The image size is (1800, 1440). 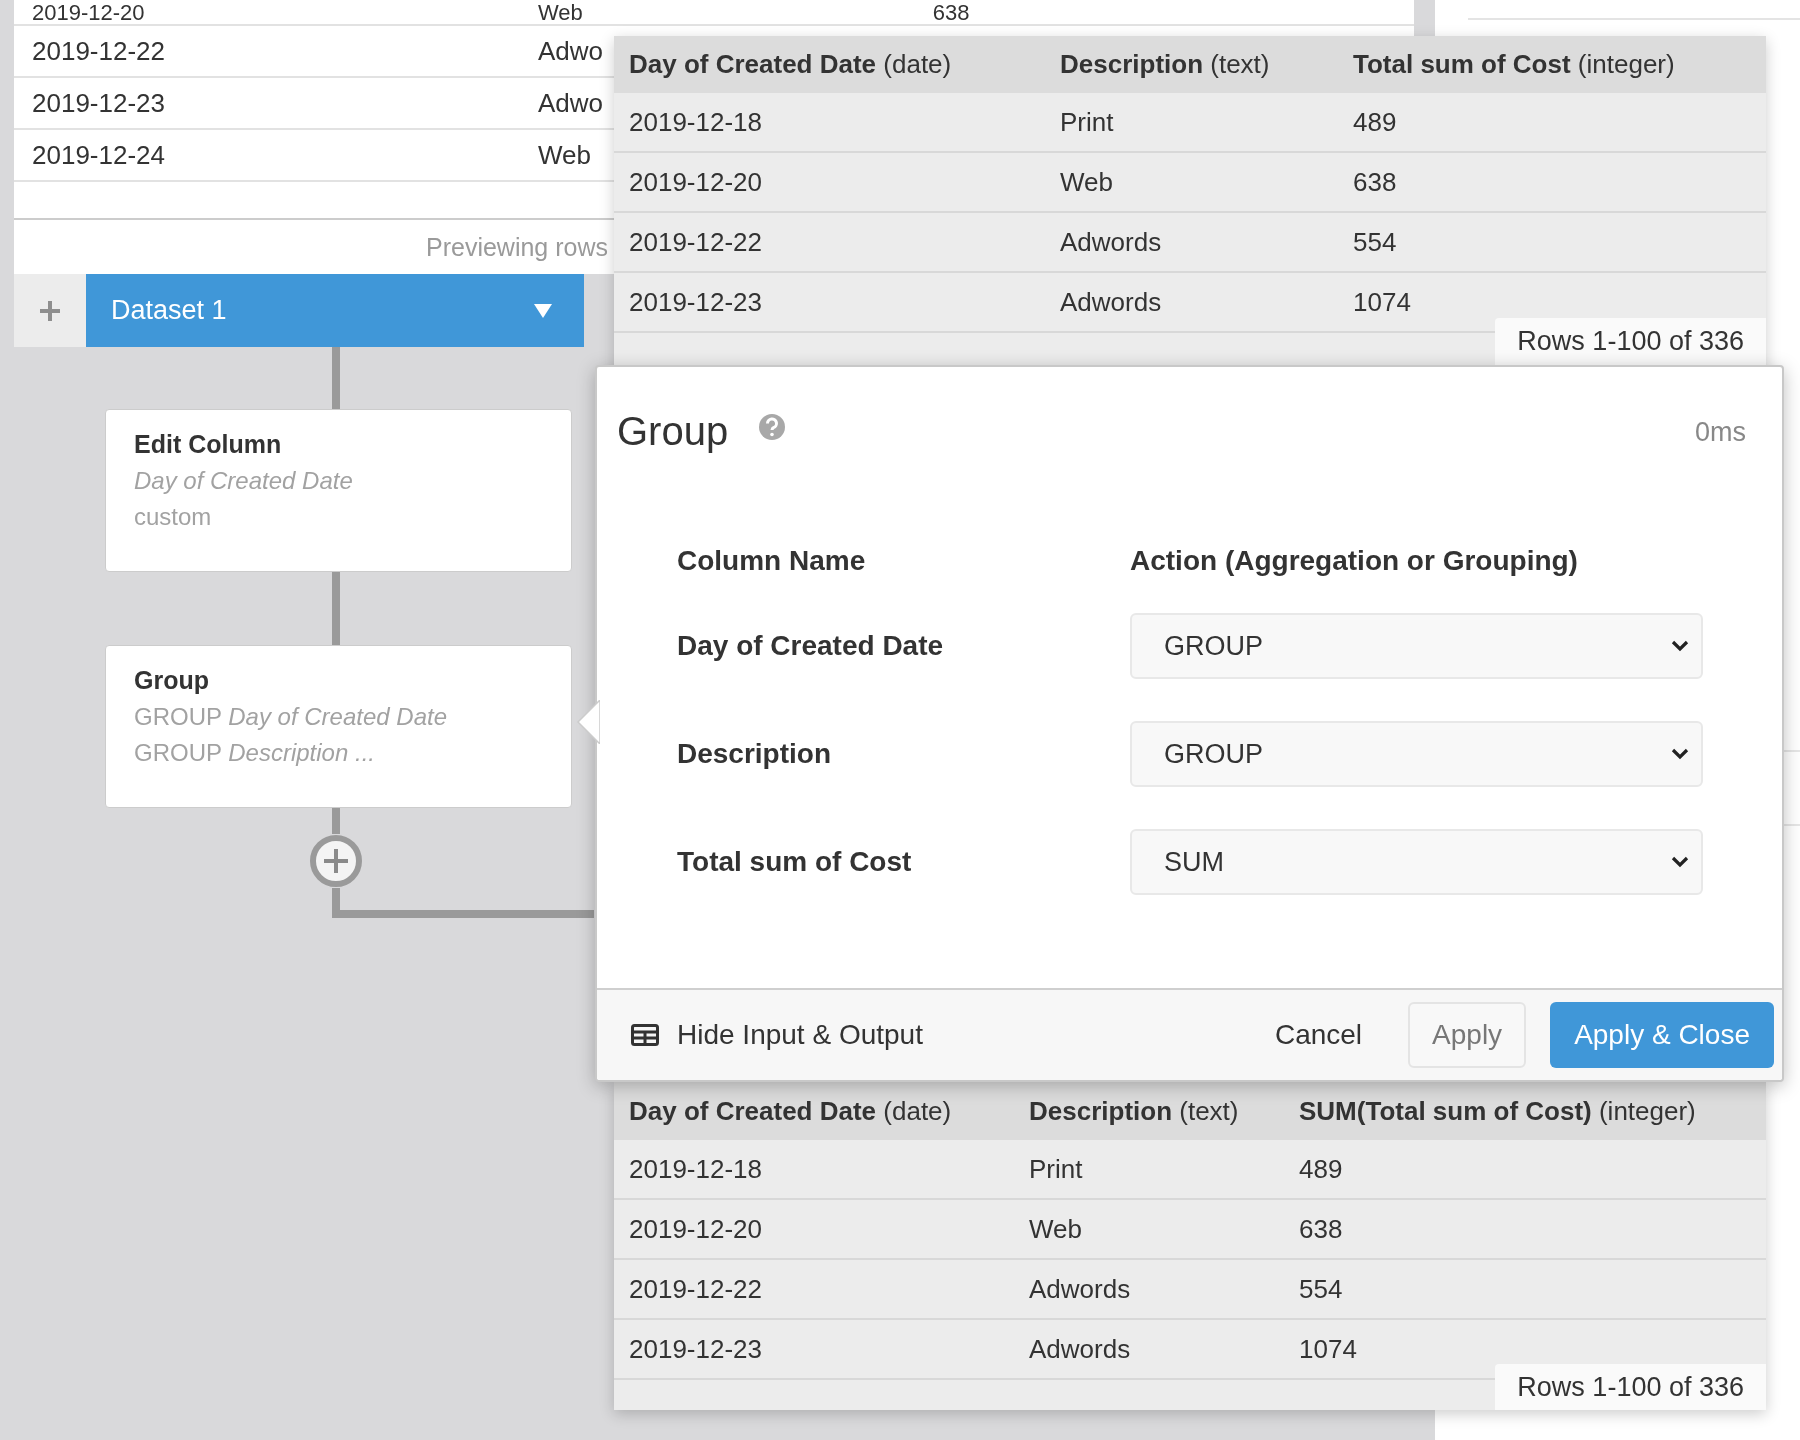 I want to click on field-label: Day of Created Date, so click(x=811, y=646).